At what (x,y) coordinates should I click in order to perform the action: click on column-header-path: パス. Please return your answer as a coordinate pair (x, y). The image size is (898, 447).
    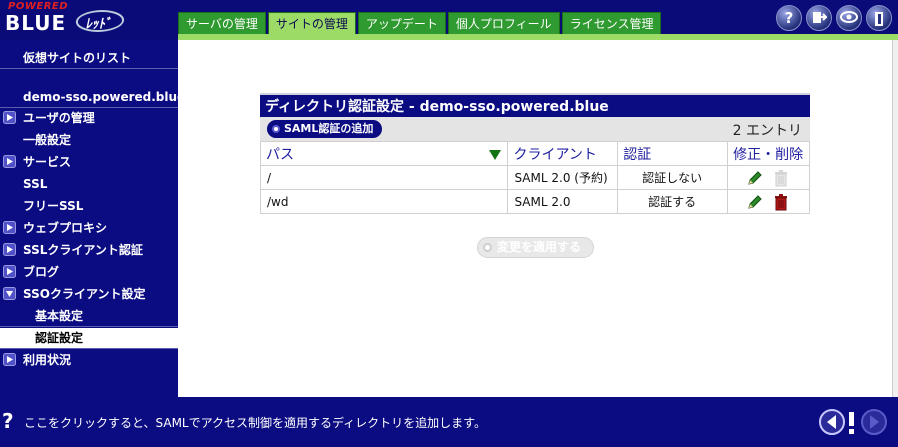
    Looking at the image, I should click on (384, 153).